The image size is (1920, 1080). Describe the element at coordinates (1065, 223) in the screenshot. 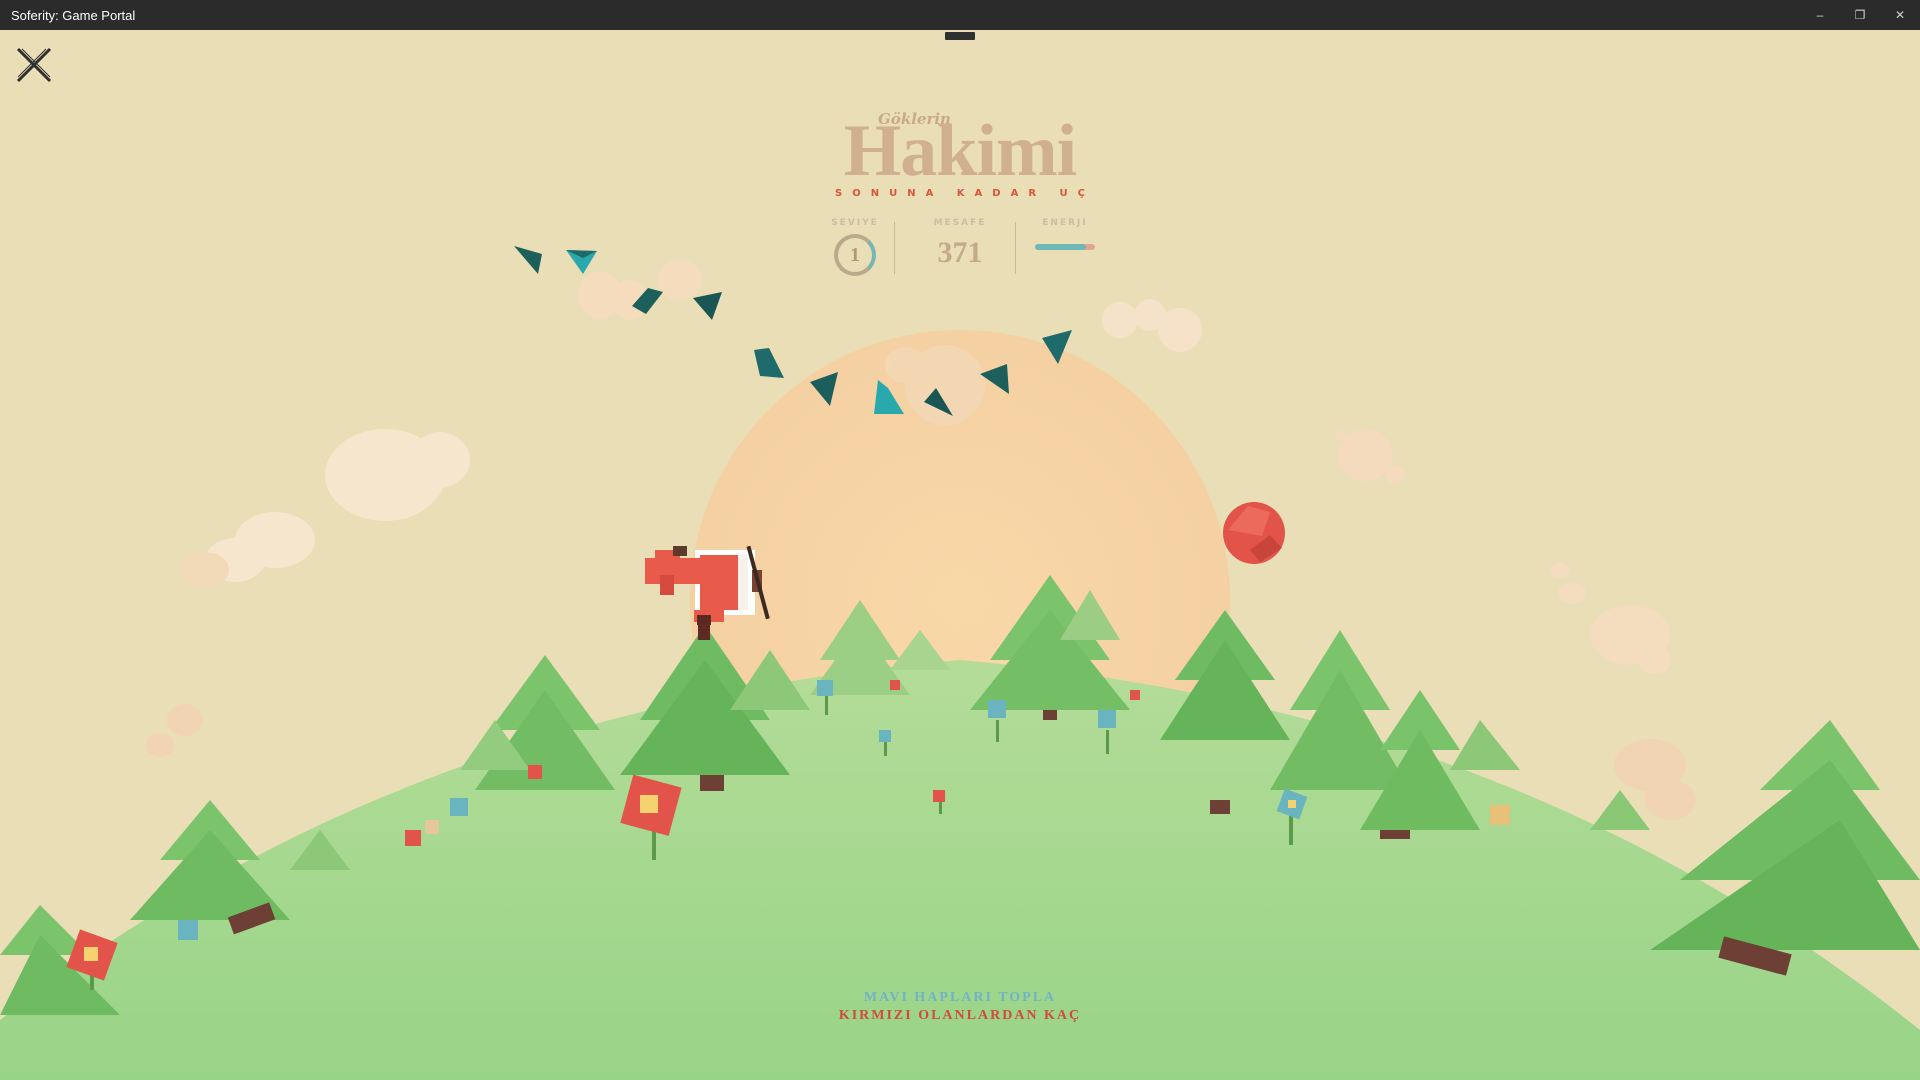

I see `energy-label: ENERJI` at that location.